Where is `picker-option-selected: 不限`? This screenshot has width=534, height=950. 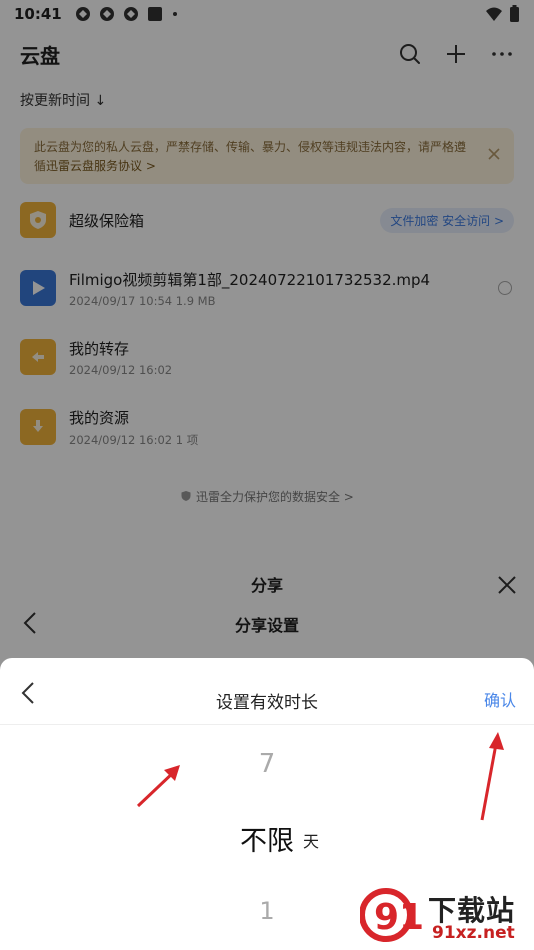 picker-option-selected: 不限 is located at coordinates (267, 838).